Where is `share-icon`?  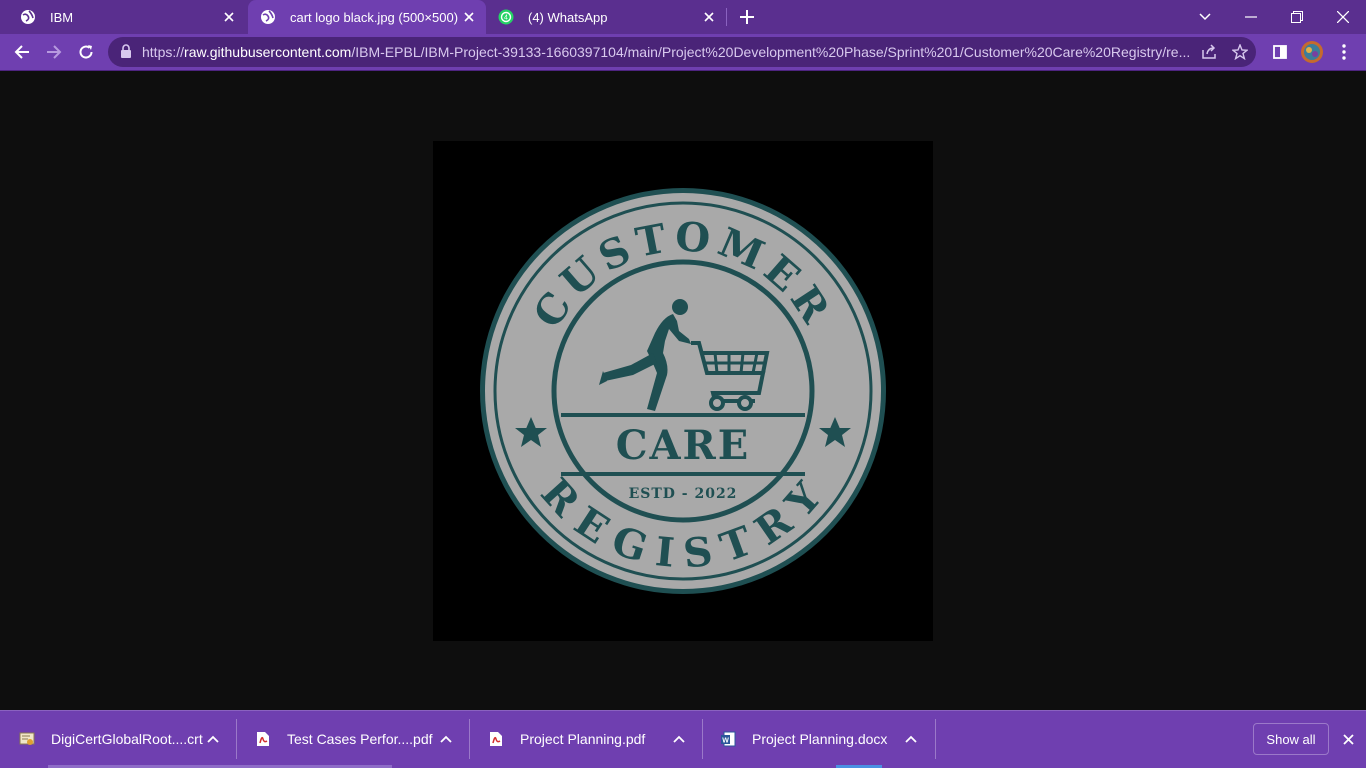 share-icon is located at coordinates (1209, 52).